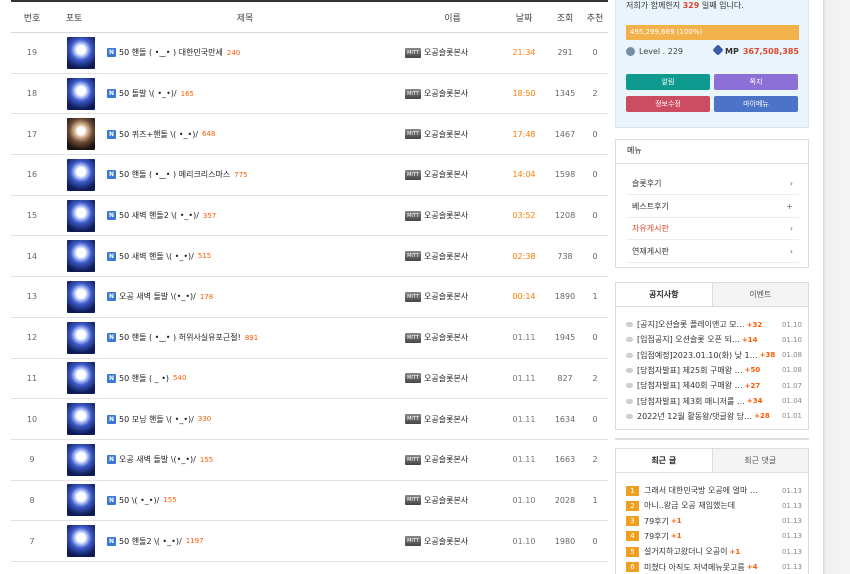  Describe the element at coordinates (245, 256) in the screenshot. I see `row-title: N 50 새벽 핸돌 \( •_•)/515` at that location.